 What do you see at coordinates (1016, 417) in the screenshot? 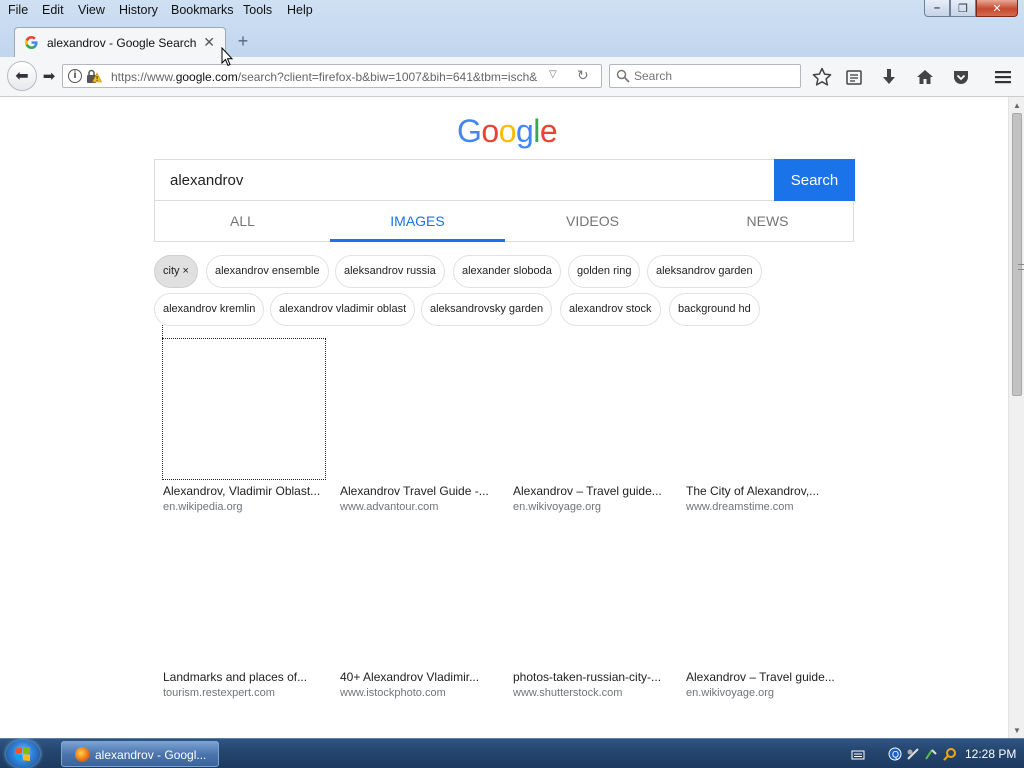
I see `page-scrollbar: ▲ ▼` at bounding box center [1016, 417].